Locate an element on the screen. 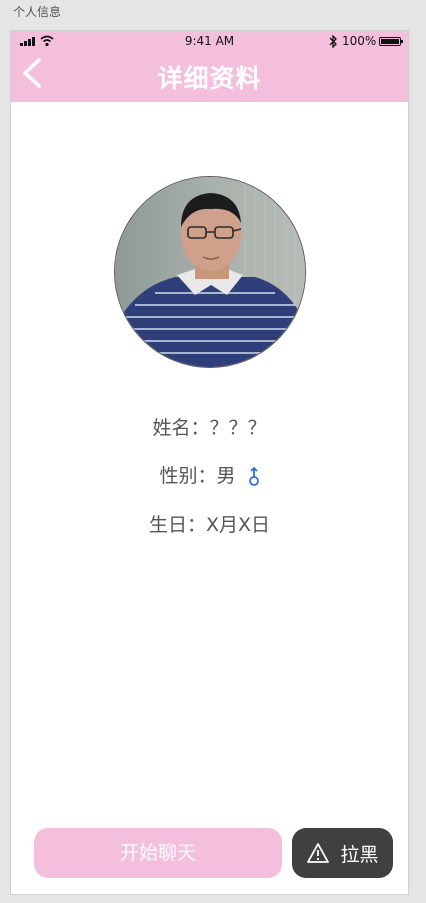 The width and height of the screenshot is (426, 903). birthday-value: X月X日 is located at coordinates (238, 525).